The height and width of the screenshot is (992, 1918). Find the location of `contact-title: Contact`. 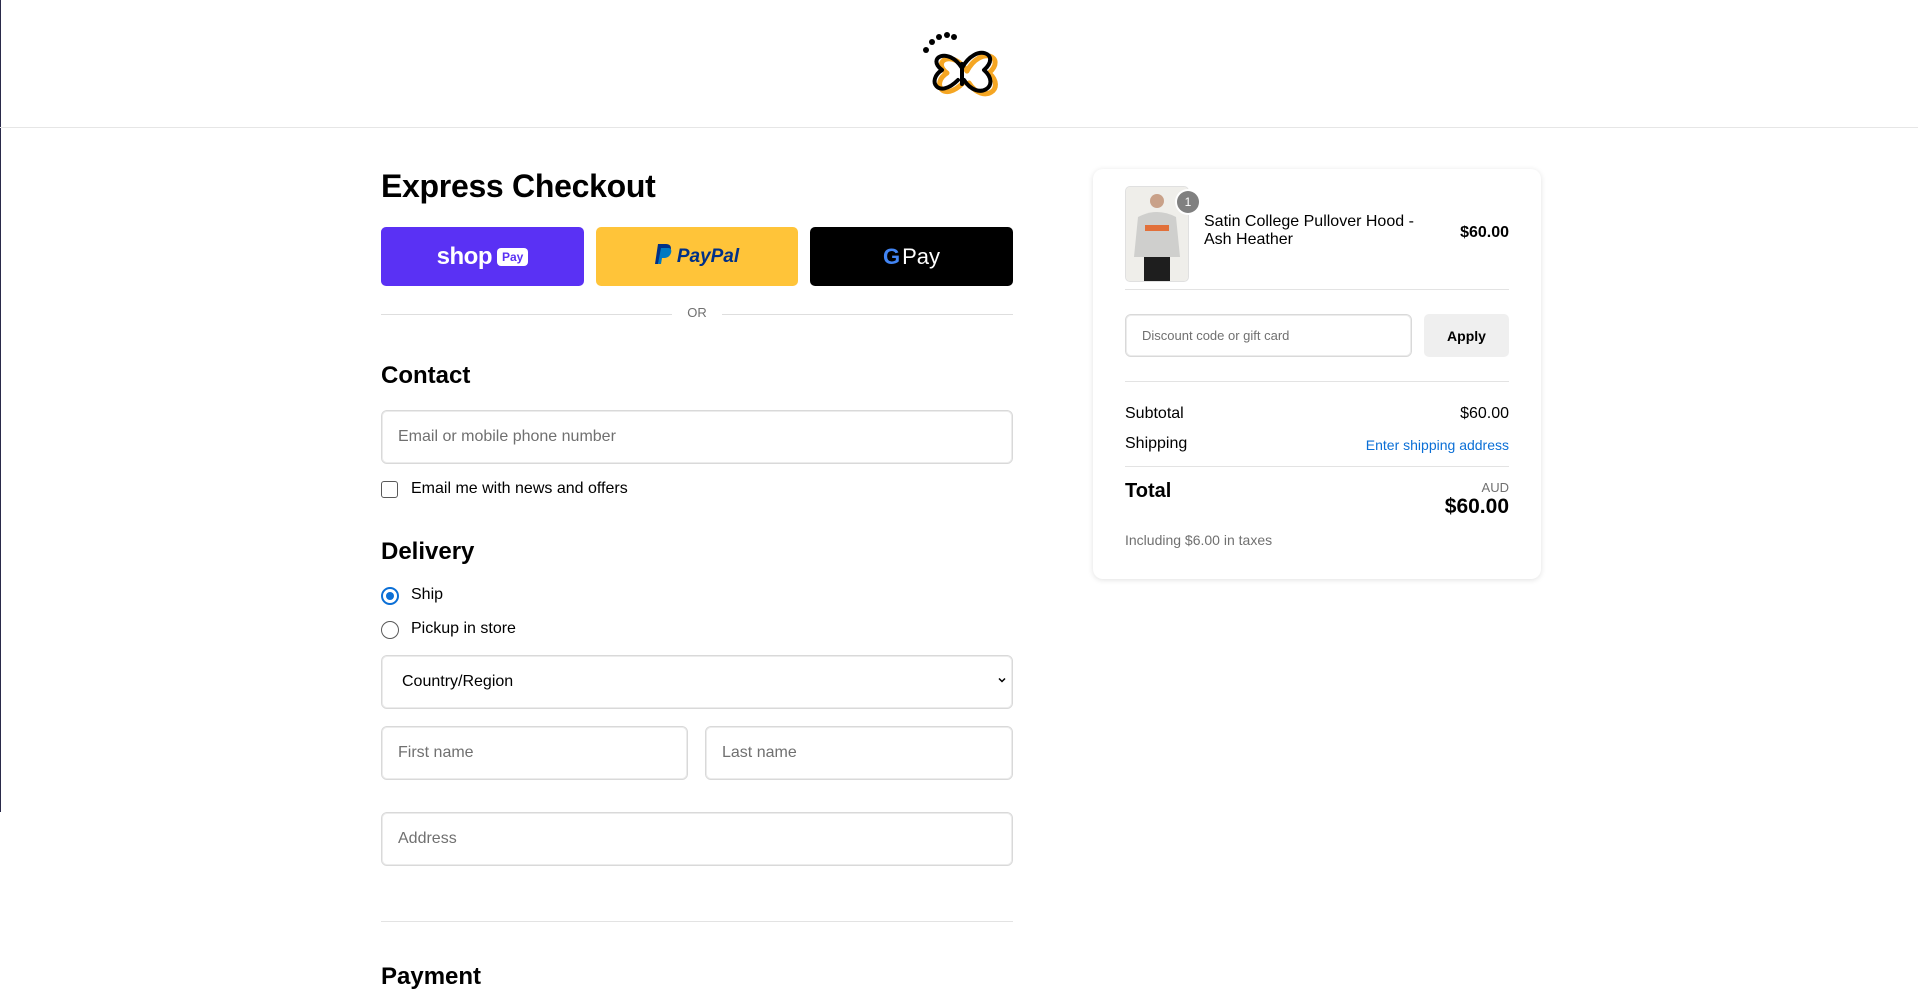

contact-title: Contact is located at coordinates (426, 375).